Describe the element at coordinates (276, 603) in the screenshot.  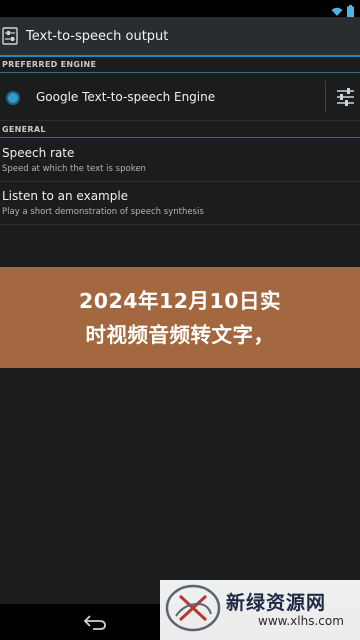
I see `watermark-name: 新绿资源网` at that location.